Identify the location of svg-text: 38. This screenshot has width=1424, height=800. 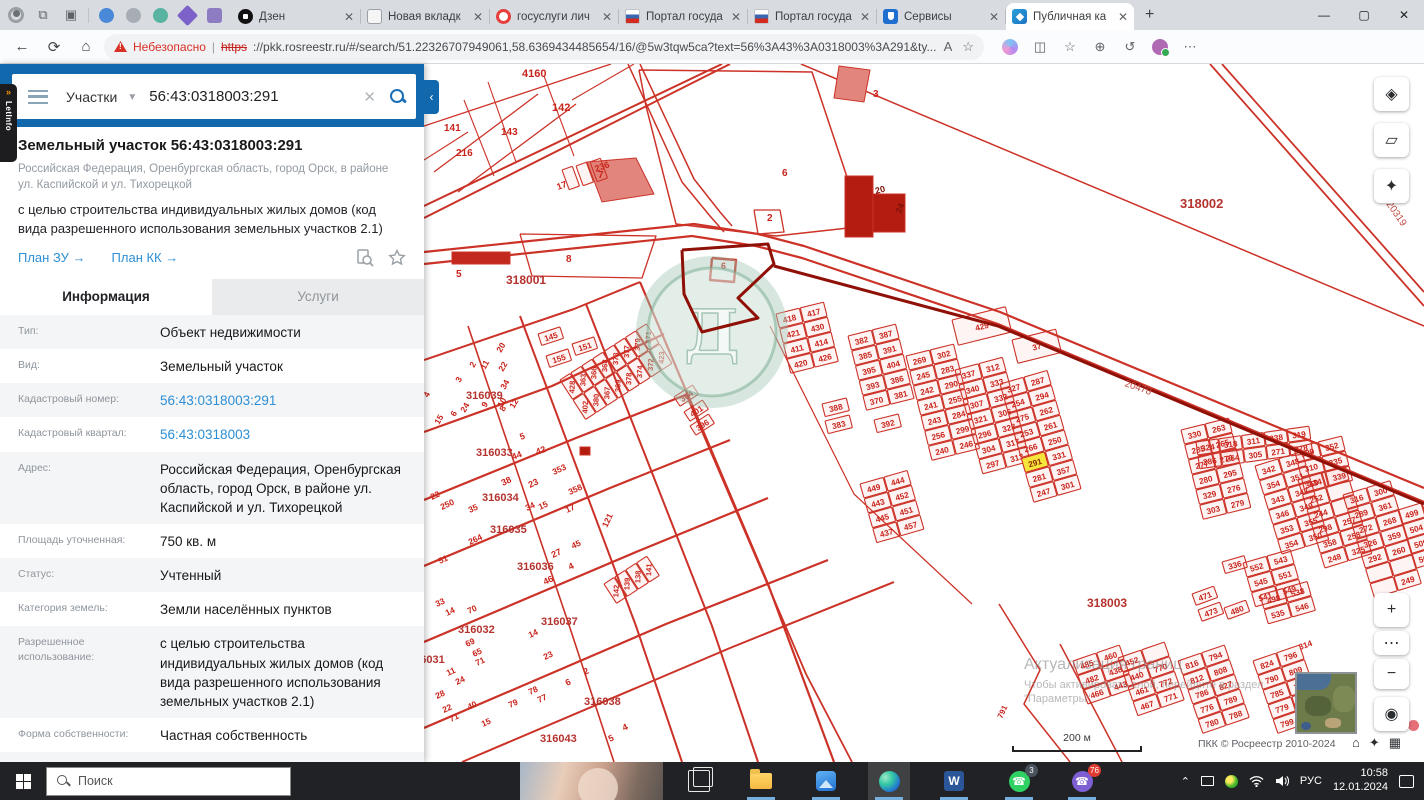
(506, 481).